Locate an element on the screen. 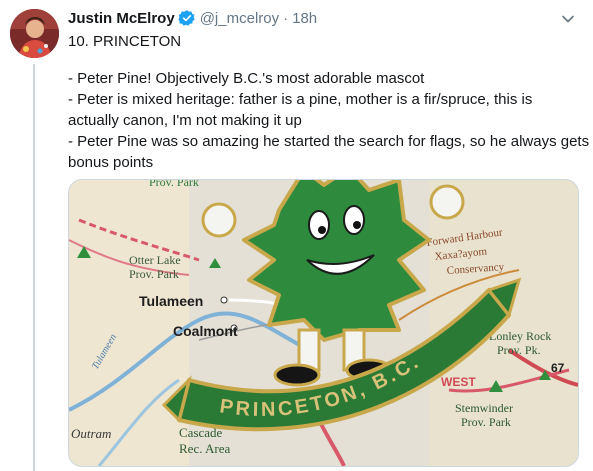 The width and height of the screenshot is (593, 471). map-label-route-67: 67 is located at coordinates (558, 368).